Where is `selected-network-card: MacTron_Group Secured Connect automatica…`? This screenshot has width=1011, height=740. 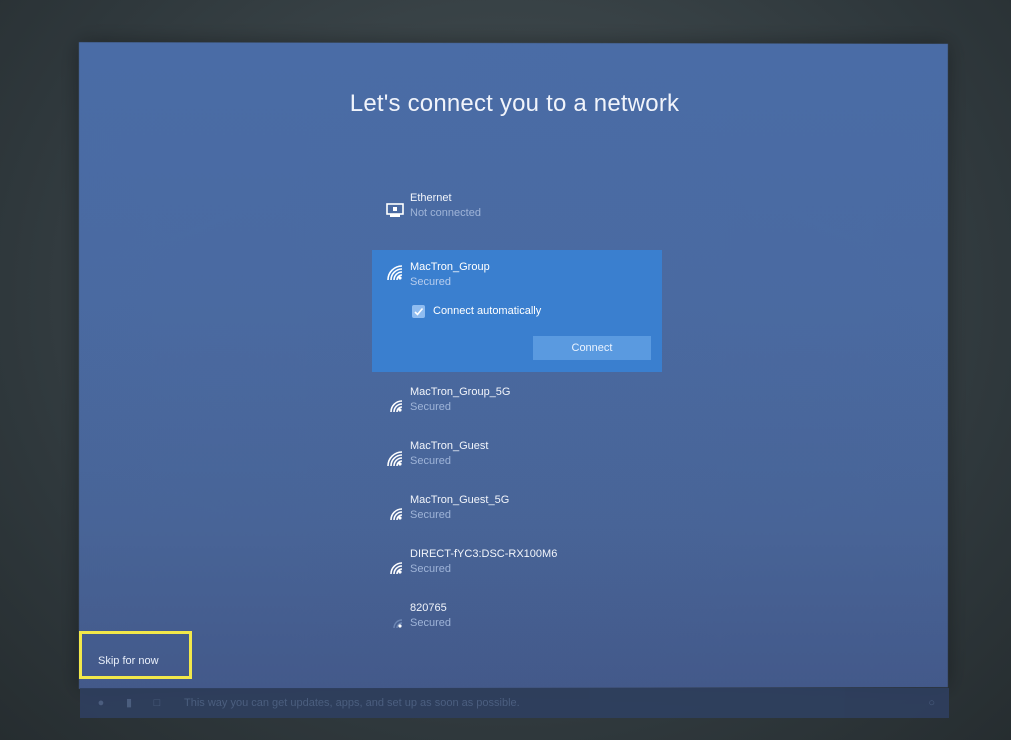
selected-network-card: MacTron_Group Secured Connect automatica… is located at coordinates (517, 311).